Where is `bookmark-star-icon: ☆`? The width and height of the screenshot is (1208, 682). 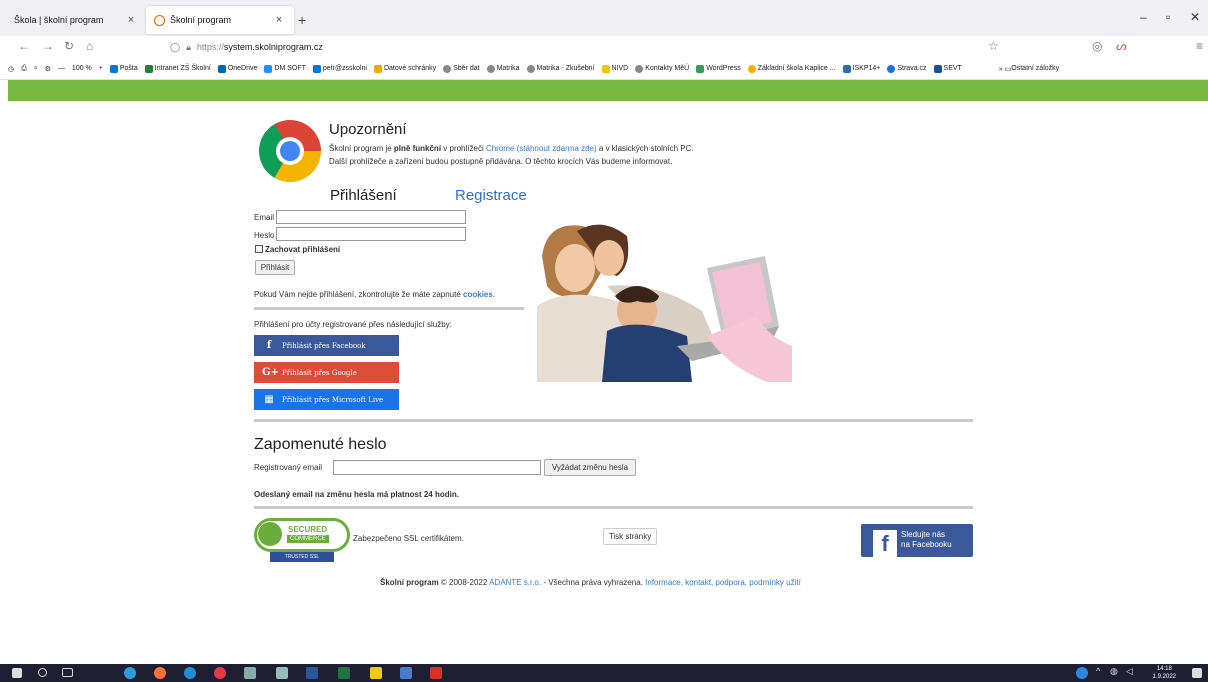 bookmark-star-icon: ☆ is located at coordinates (993, 46).